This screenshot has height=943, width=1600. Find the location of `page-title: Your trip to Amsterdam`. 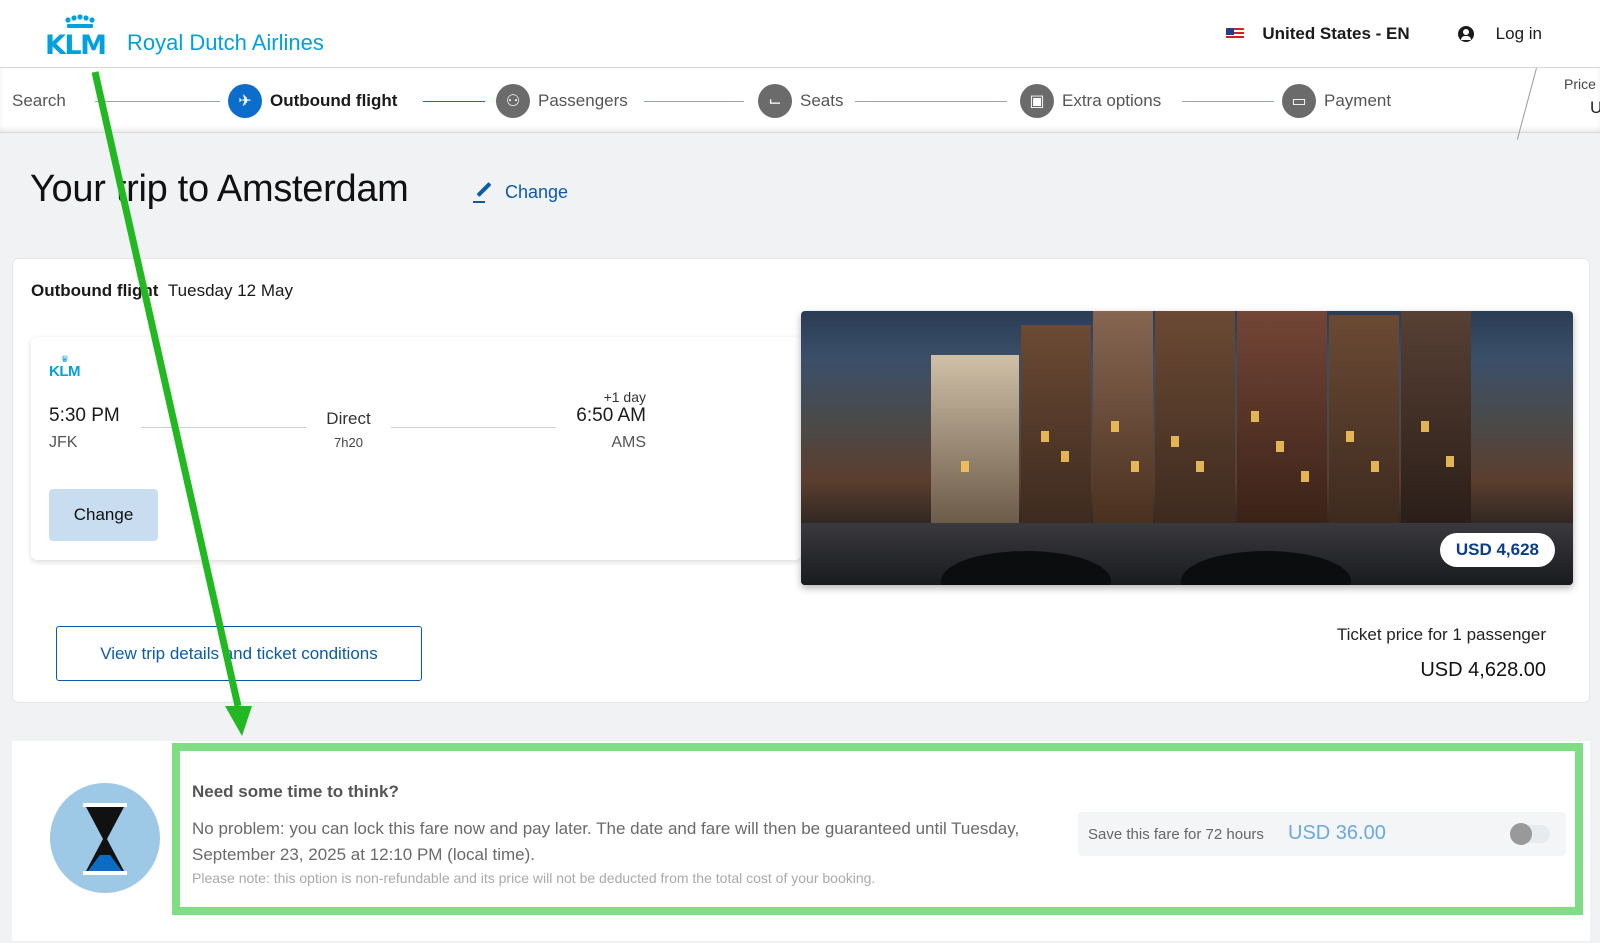

page-title: Your trip to Amsterdam is located at coordinates (219, 189).